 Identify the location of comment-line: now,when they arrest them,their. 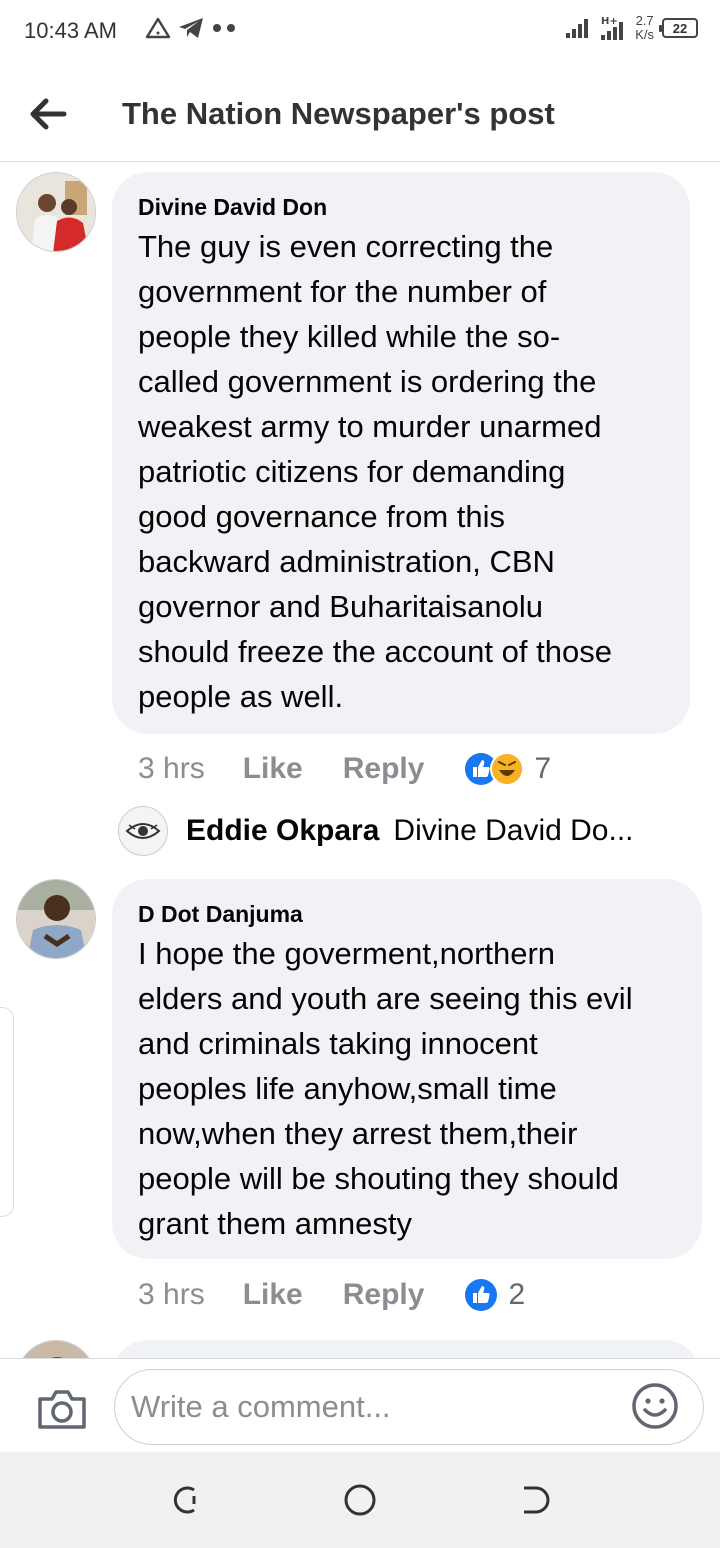
(358, 1133).